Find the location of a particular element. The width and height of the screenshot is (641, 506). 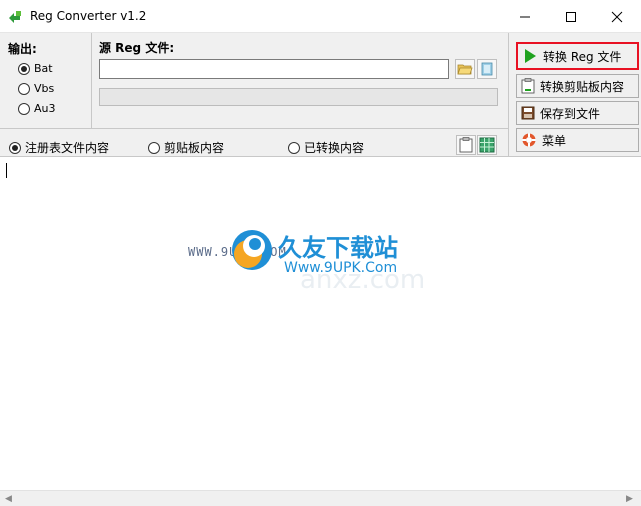

minimize-button is located at coordinates (525, 16).